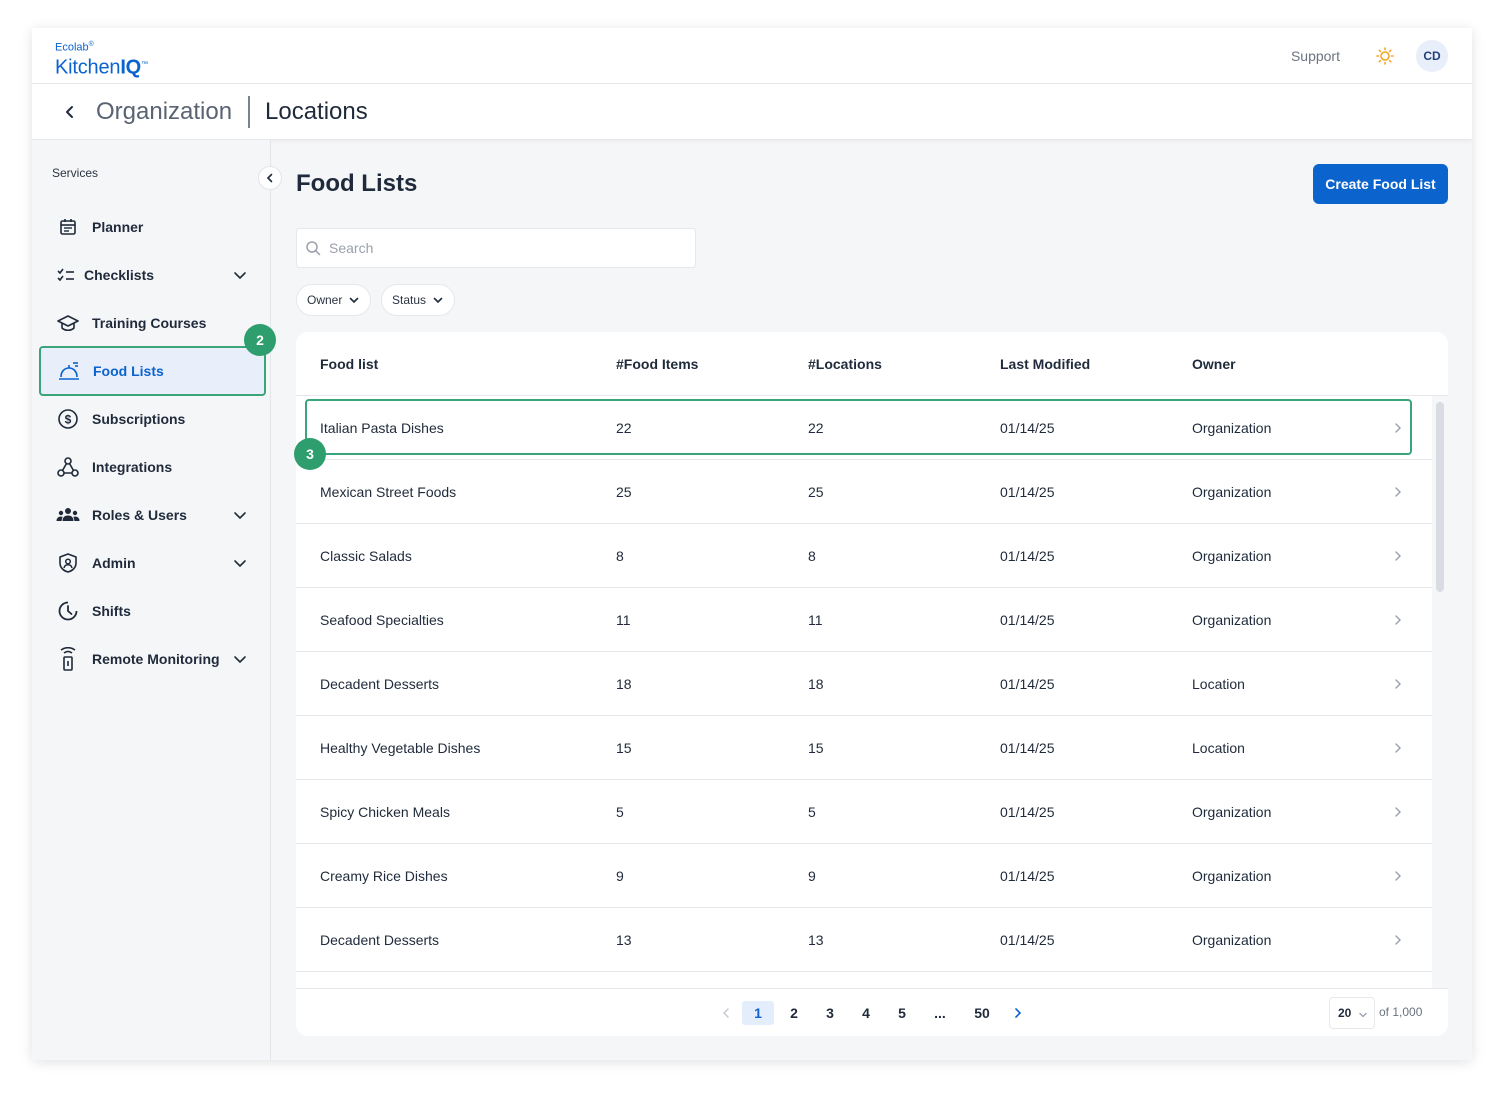 This screenshot has width=1504, height=1095. I want to click on page-button-1: 1, so click(758, 1013).